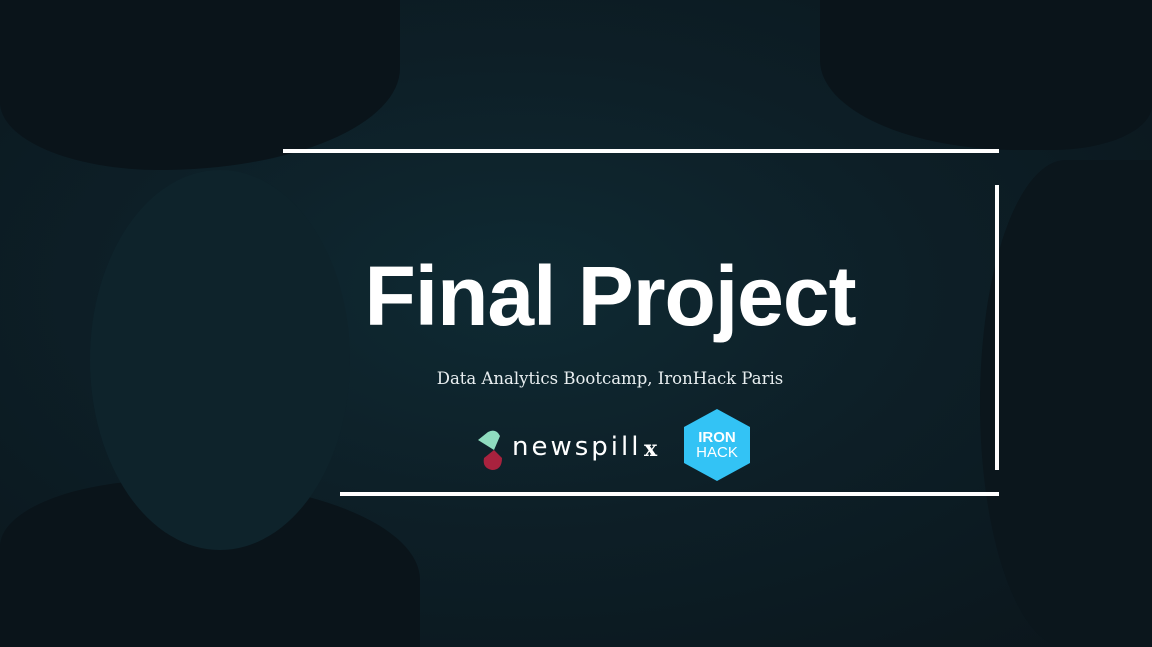 The height and width of the screenshot is (647, 1152). What do you see at coordinates (669, 494) in the screenshot?
I see `frame-bottom` at bounding box center [669, 494].